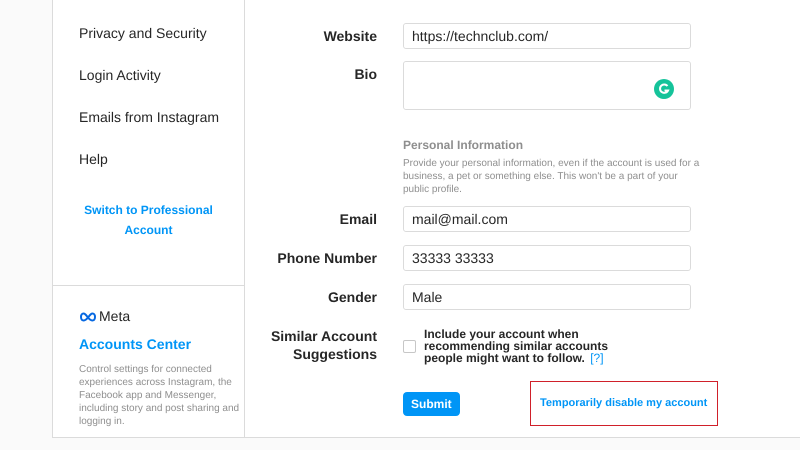 The image size is (800, 450). What do you see at coordinates (159, 395) in the screenshot?
I see `accounts-center-description: Control settings for connected experiences across Instagram, the Facebook app and Messenger, including story and post sharing and logging in.` at bounding box center [159, 395].